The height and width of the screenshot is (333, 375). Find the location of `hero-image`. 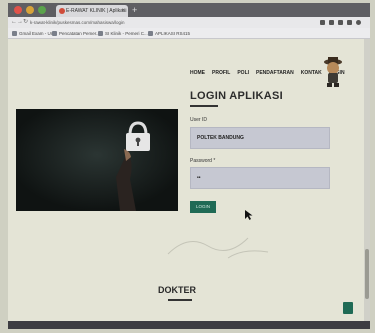

hero-image is located at coordinates (97, 160).